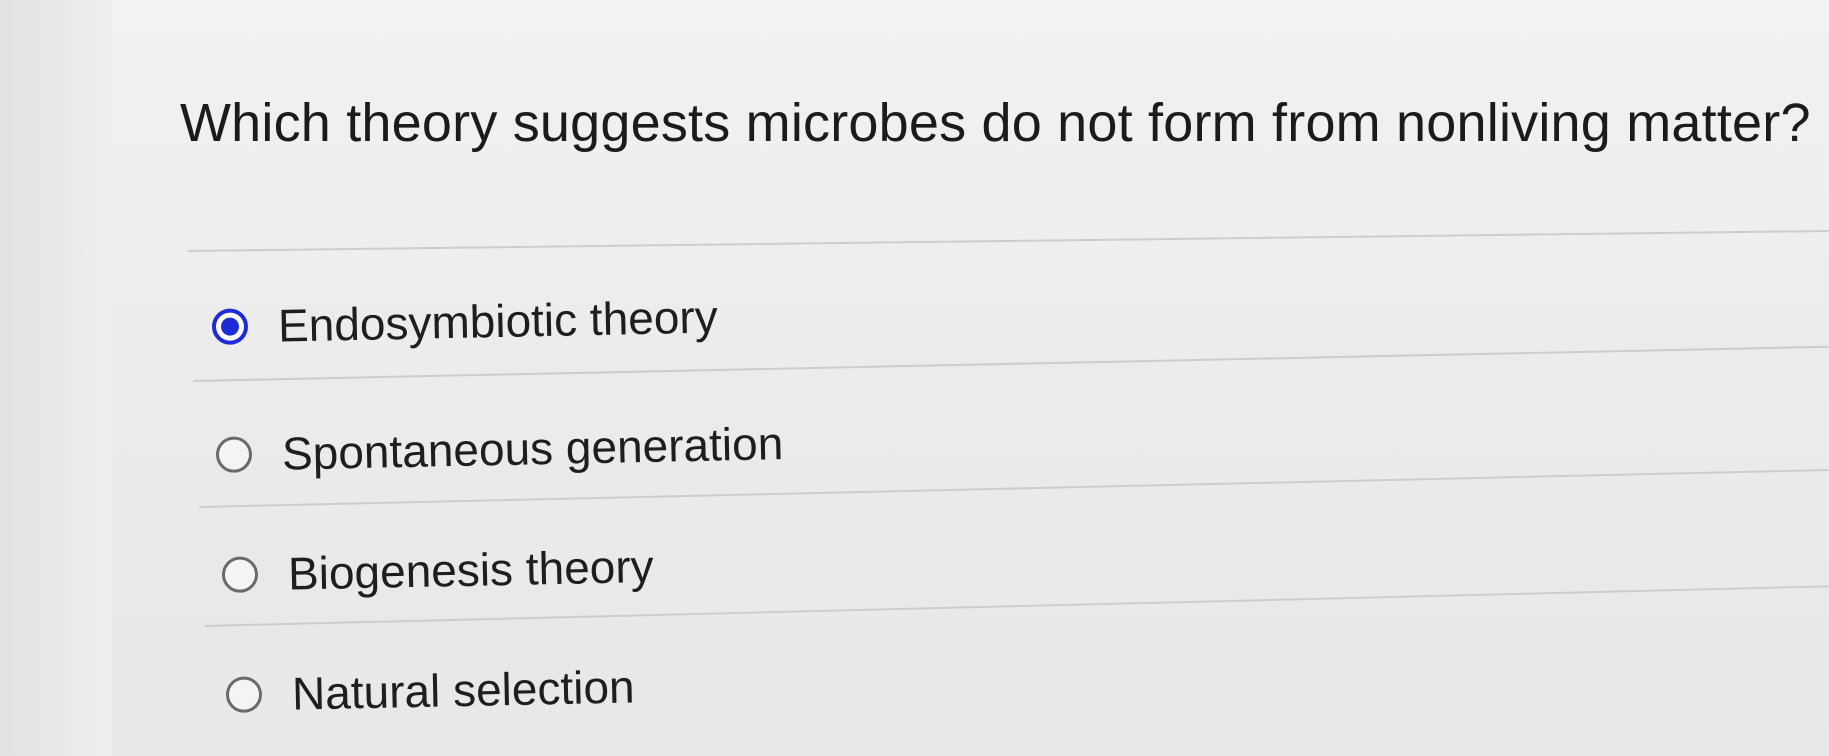  Describe the element at coordinates (498, 321) in the screenshot. I see `answer-option-label: Endosymbiotic theory` at that location.